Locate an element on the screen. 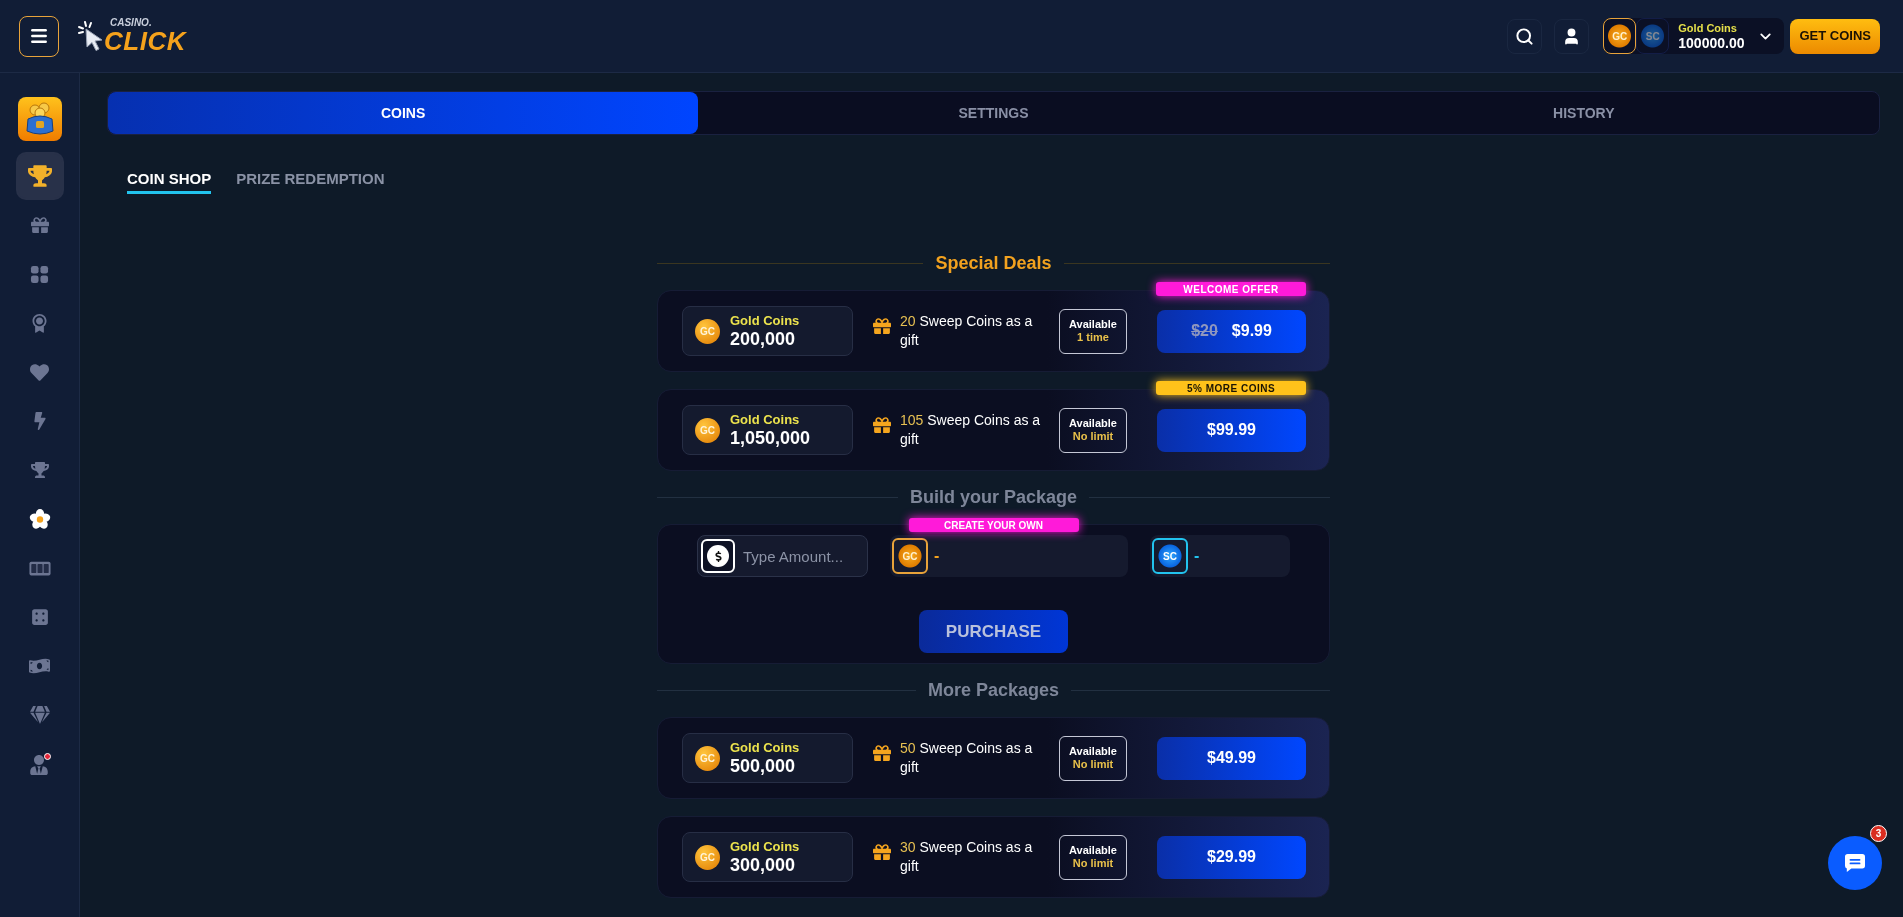 Image resolution: width=1903 pixels, height=917 pixels. agent-icon is located at coordinates (39, 764).